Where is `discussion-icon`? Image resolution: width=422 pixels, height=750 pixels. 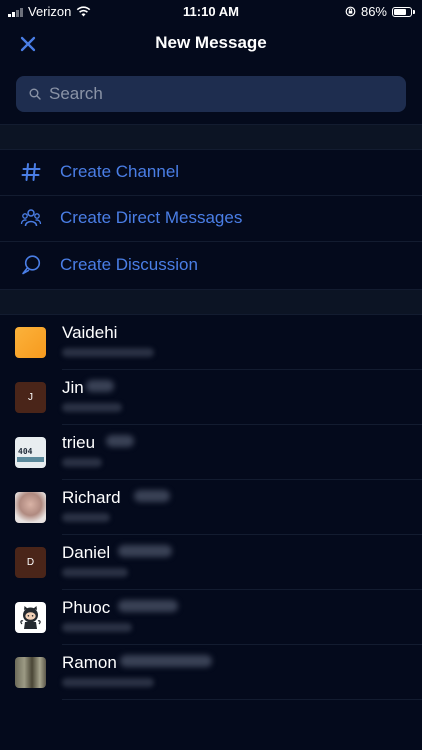 discussion-icon is located at coordinates (31, 265).